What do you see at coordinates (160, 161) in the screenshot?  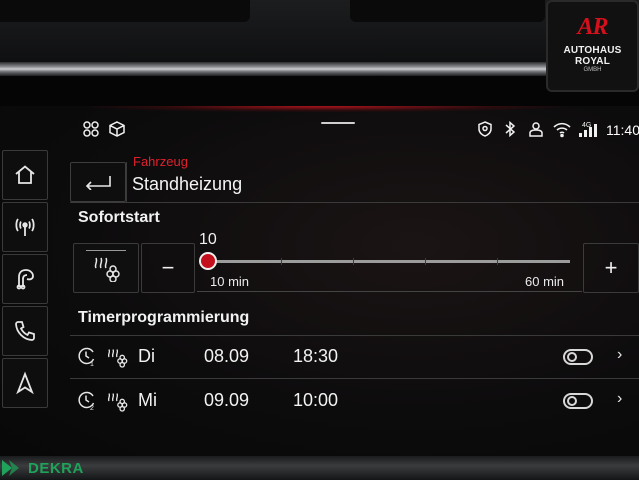 I see `breadcrumb: Fahrzeug` at bounding box center [160, 161].